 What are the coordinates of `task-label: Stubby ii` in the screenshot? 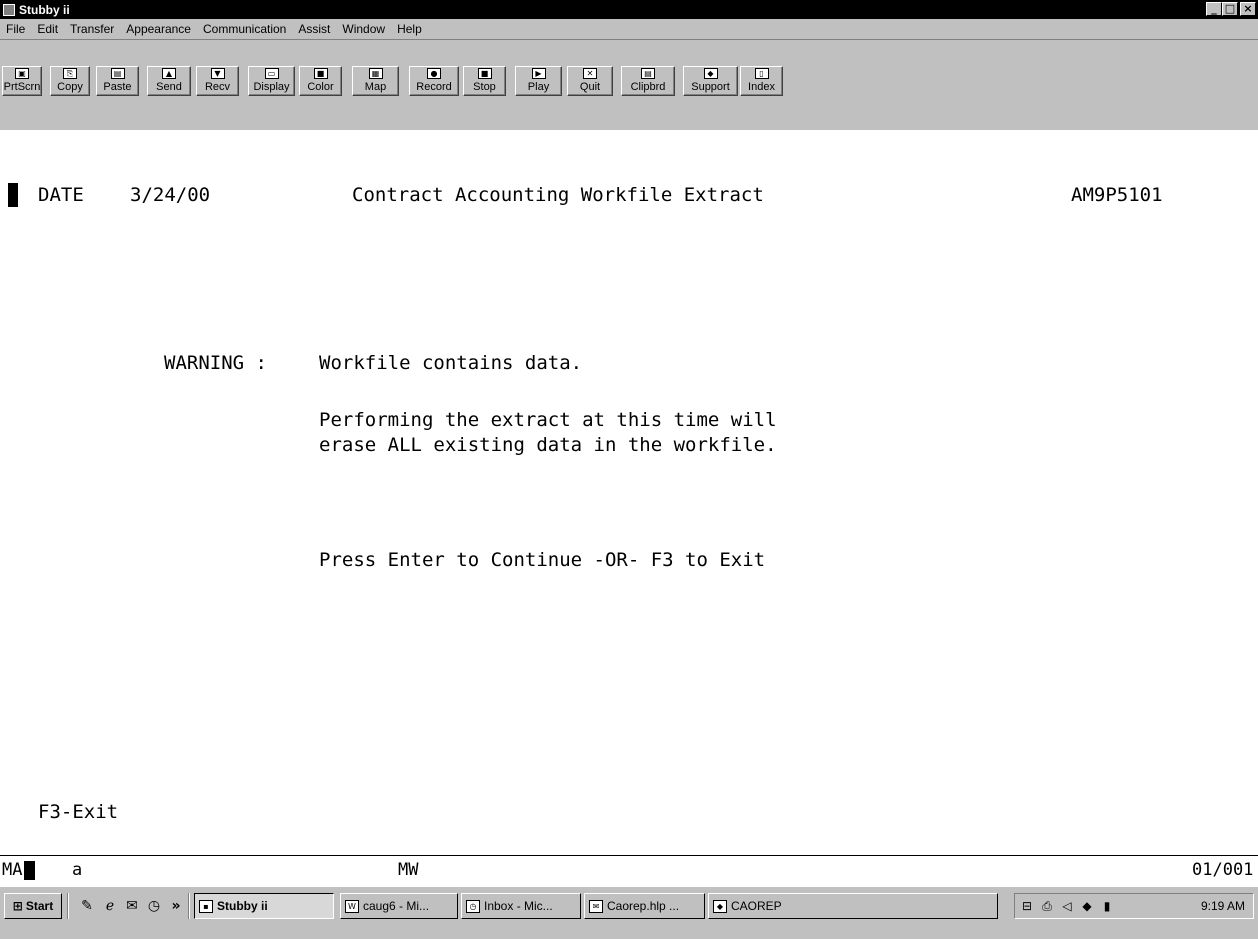 It's located at (242, 906).